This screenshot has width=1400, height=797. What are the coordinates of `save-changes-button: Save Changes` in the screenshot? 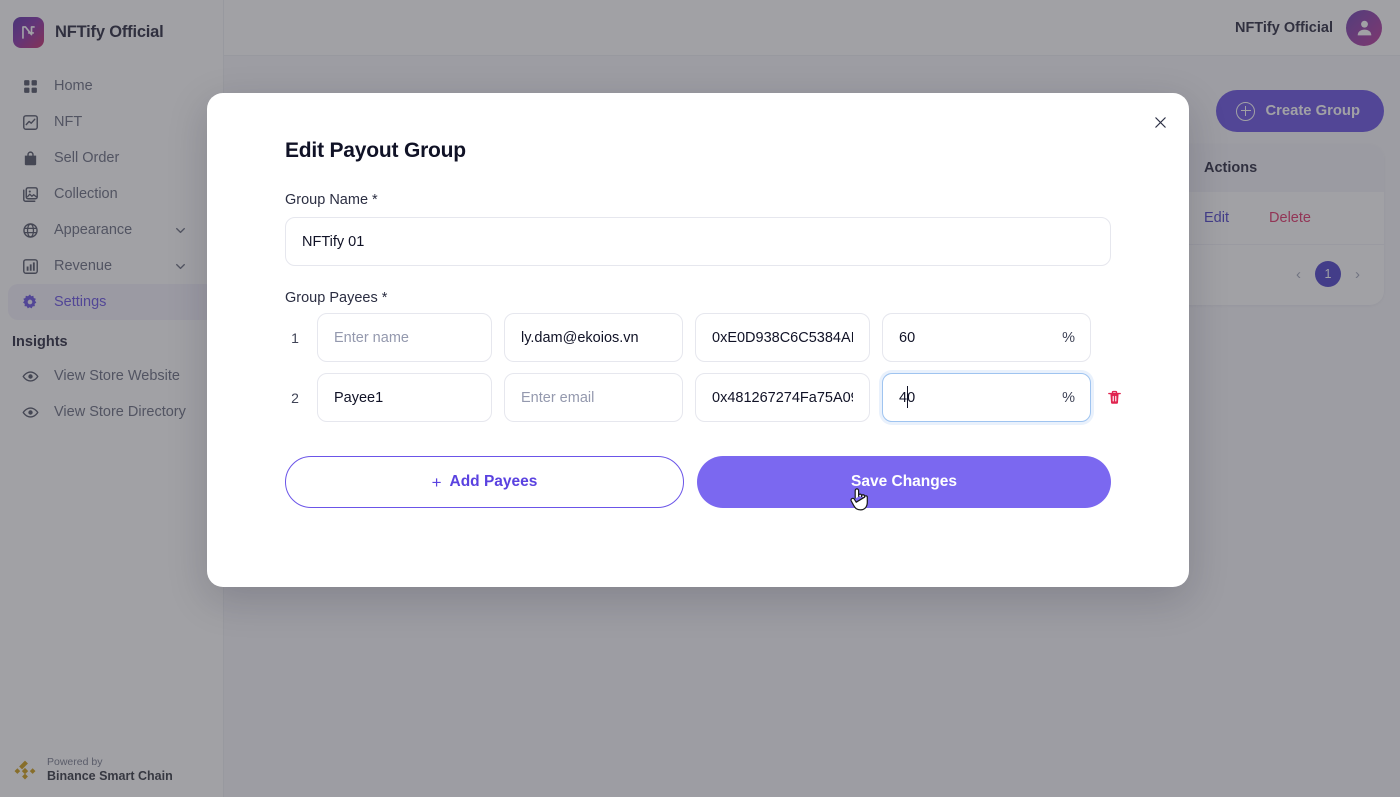 It's located at (904, 482).